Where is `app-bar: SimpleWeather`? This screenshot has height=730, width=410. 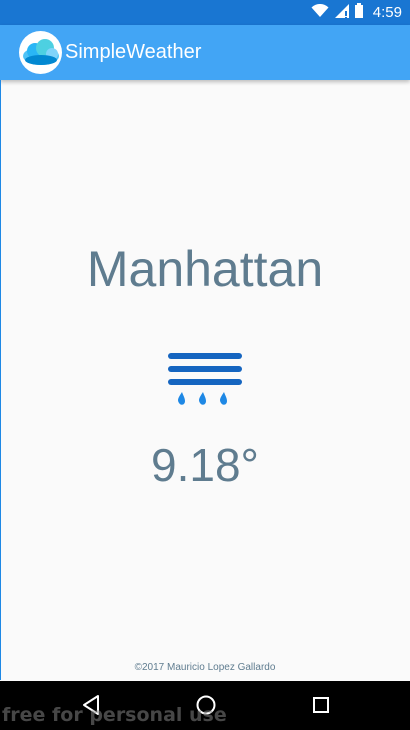 app-bar: SimpleWeather is located at coordinates (205, 52).